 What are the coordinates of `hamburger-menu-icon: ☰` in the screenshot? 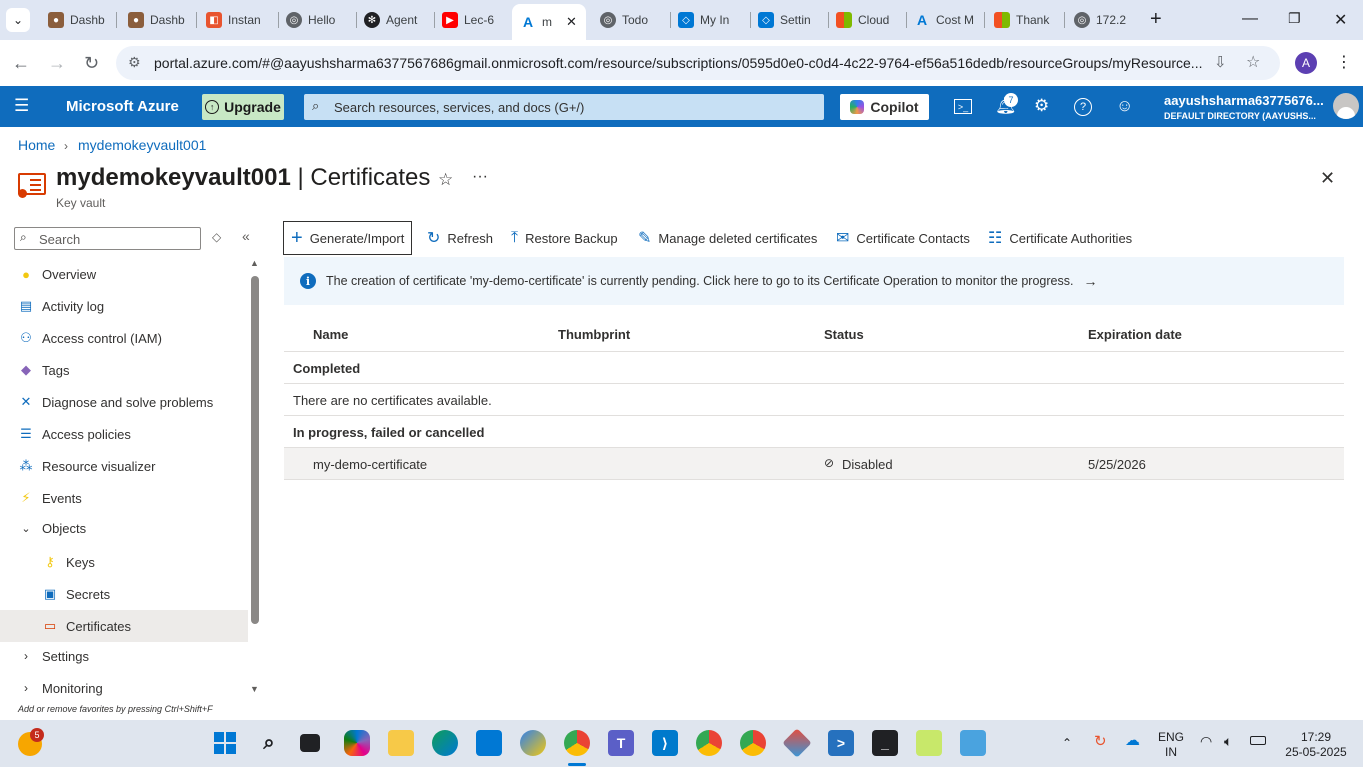 It's located at (21, 106).